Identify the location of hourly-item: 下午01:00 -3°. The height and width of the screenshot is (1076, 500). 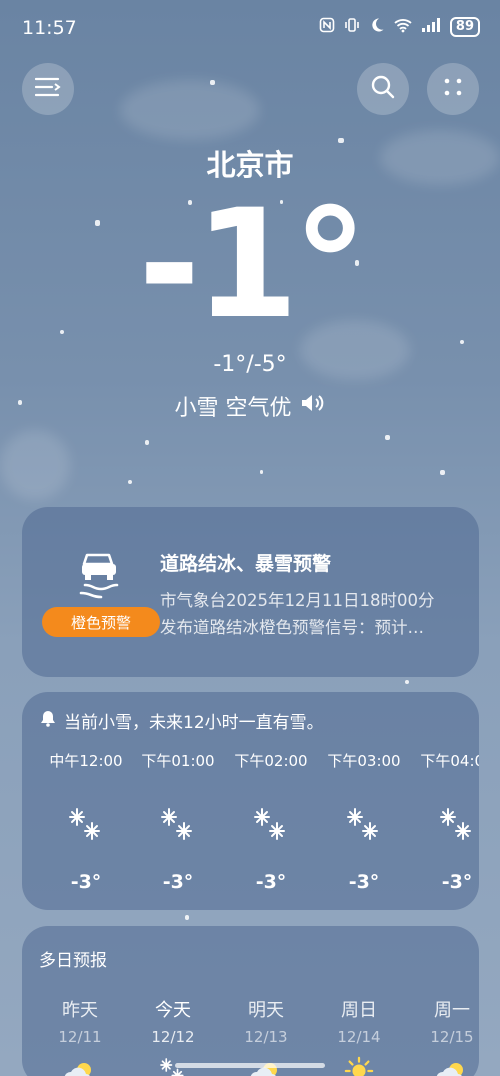
(178, 821).